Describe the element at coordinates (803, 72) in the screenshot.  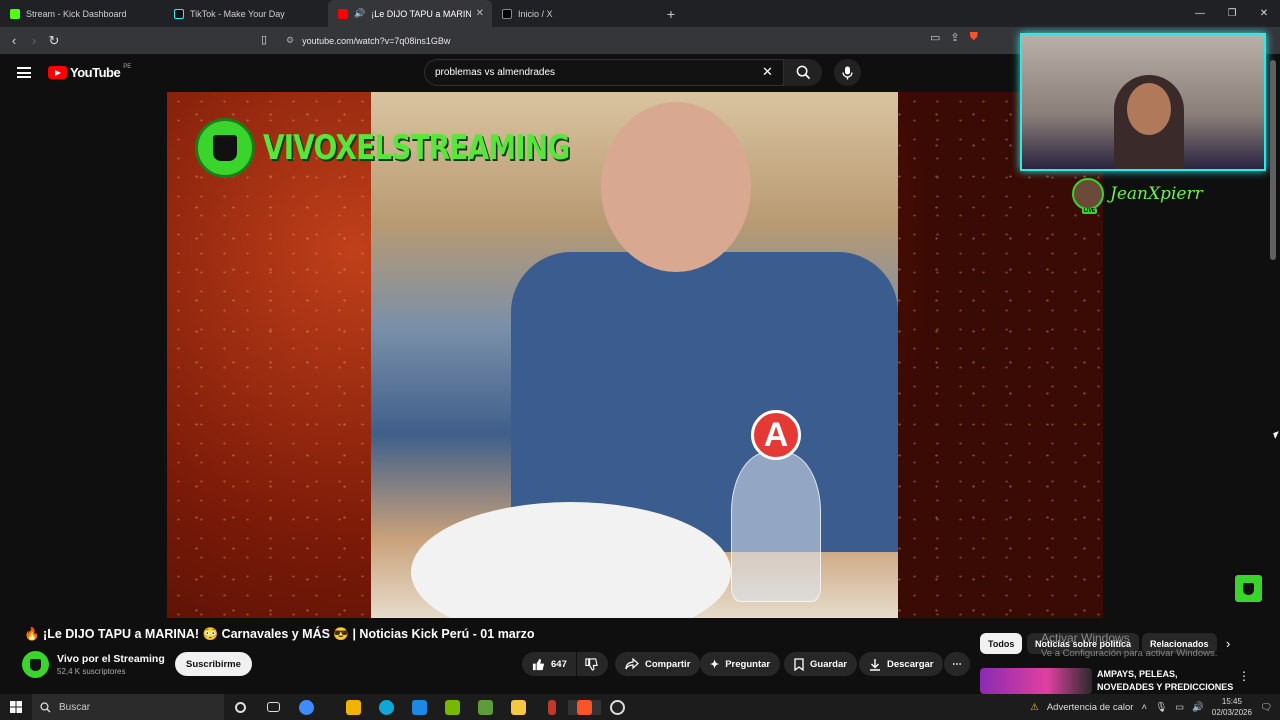
I see `search-button` at that location.